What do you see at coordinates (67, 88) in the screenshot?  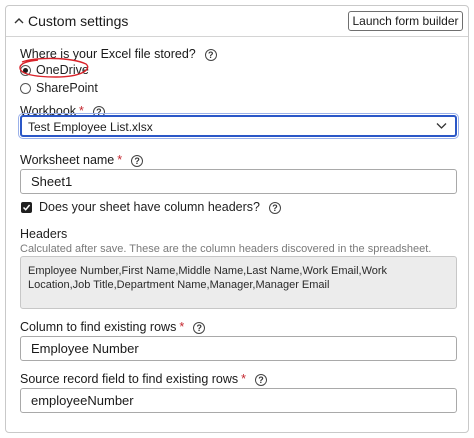 I see `radio-label-sharepoint: SharePoint` at bounding box center [67, 88].